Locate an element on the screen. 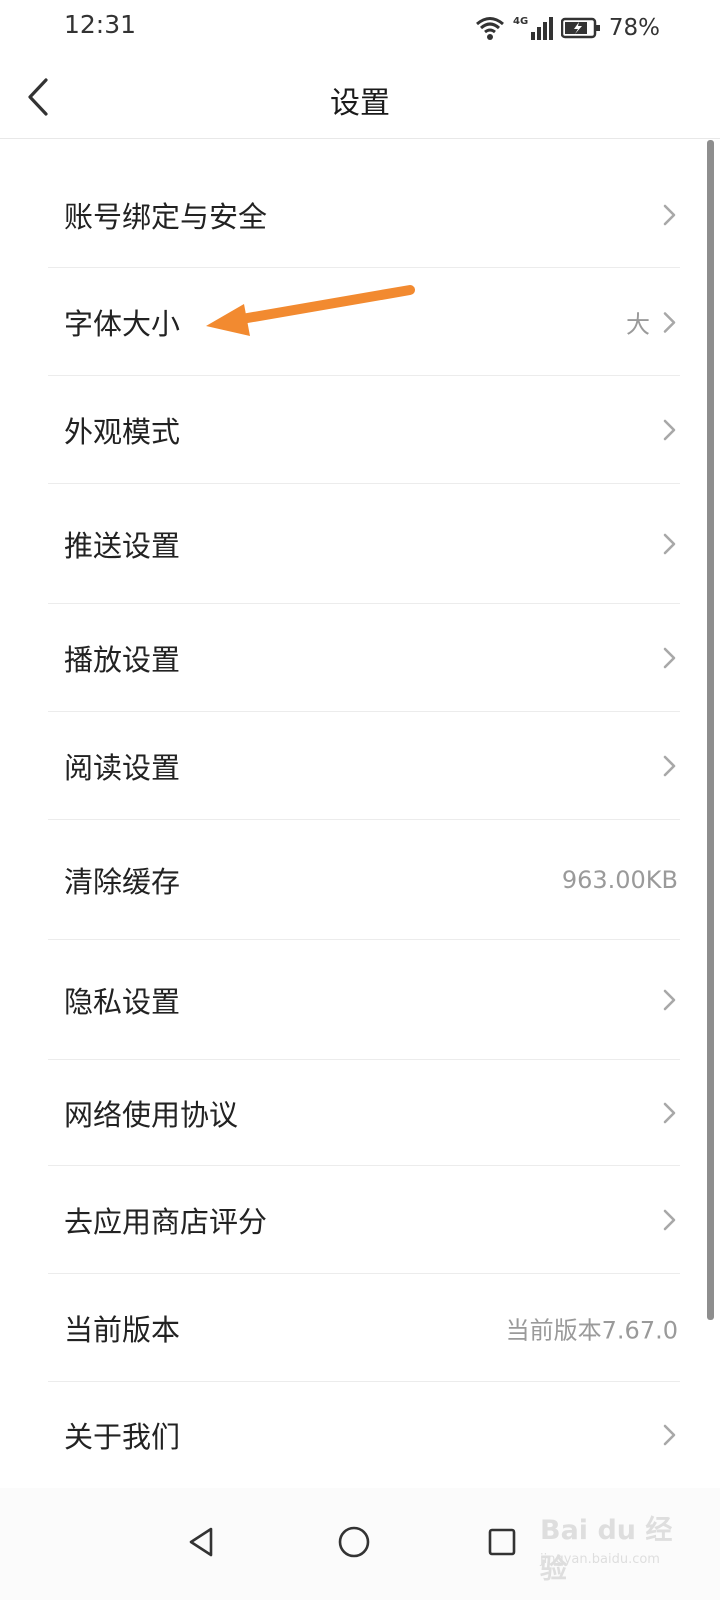 The width and height of the screenshot is (720, 1600). nav-recents-button is located at coordinates (502, 1542).